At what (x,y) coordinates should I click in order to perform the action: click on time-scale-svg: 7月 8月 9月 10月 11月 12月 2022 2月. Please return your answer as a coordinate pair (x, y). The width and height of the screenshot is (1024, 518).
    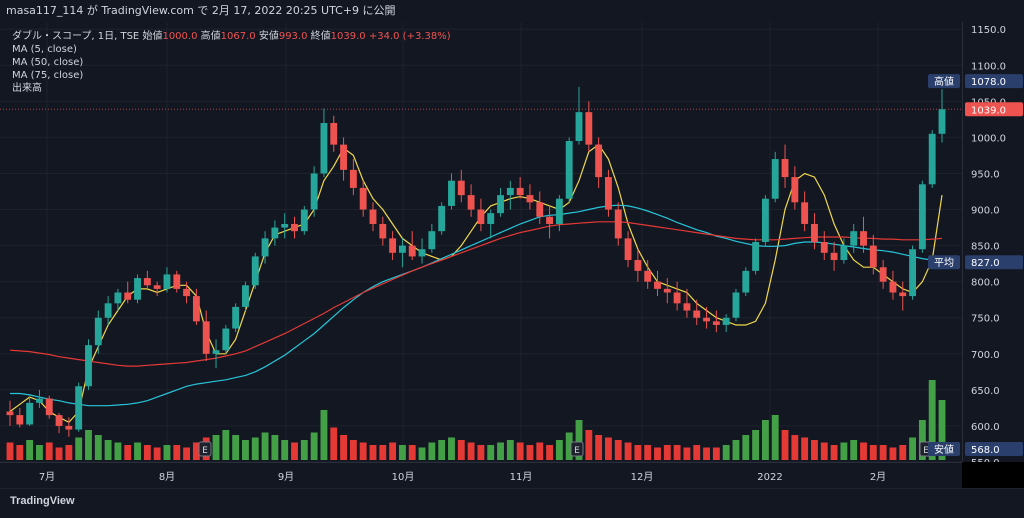
    Looking at the image, I should click on (462, 477).